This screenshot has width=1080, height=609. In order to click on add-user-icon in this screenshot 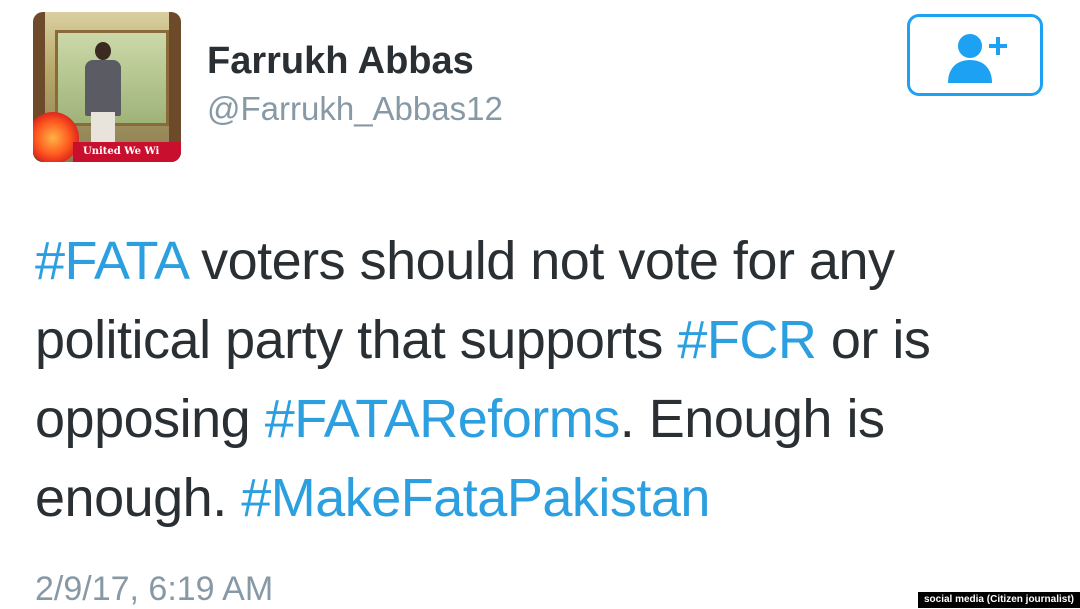, I will do `click(977, 58)`.